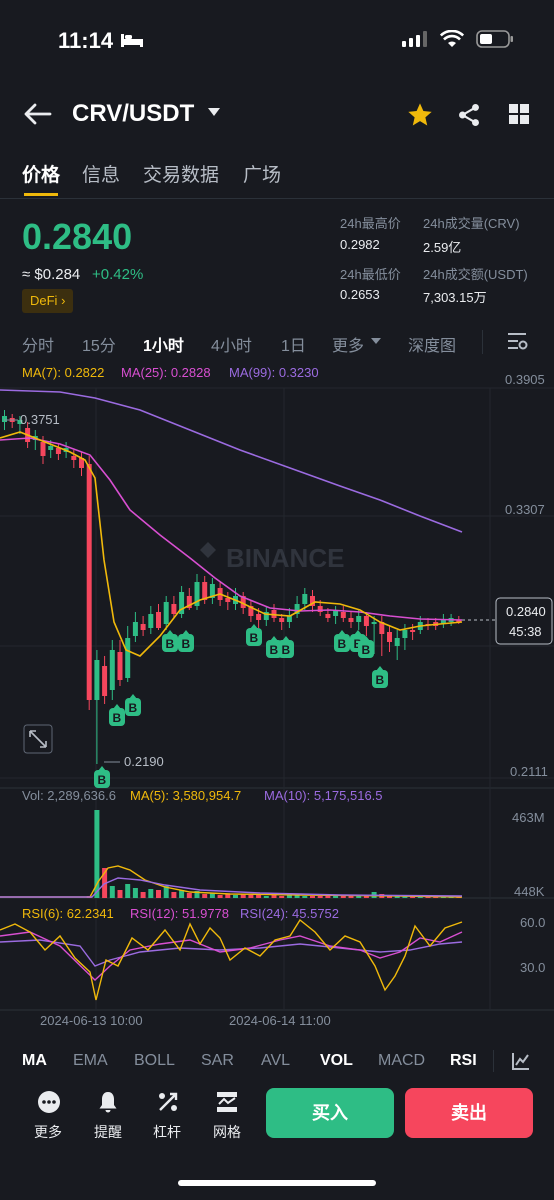 The height and width of the screenshot is (1200, 554). Describe the element at coordinates (38, 114) in the screenshot. I see `back-arrow-icon` at that location.